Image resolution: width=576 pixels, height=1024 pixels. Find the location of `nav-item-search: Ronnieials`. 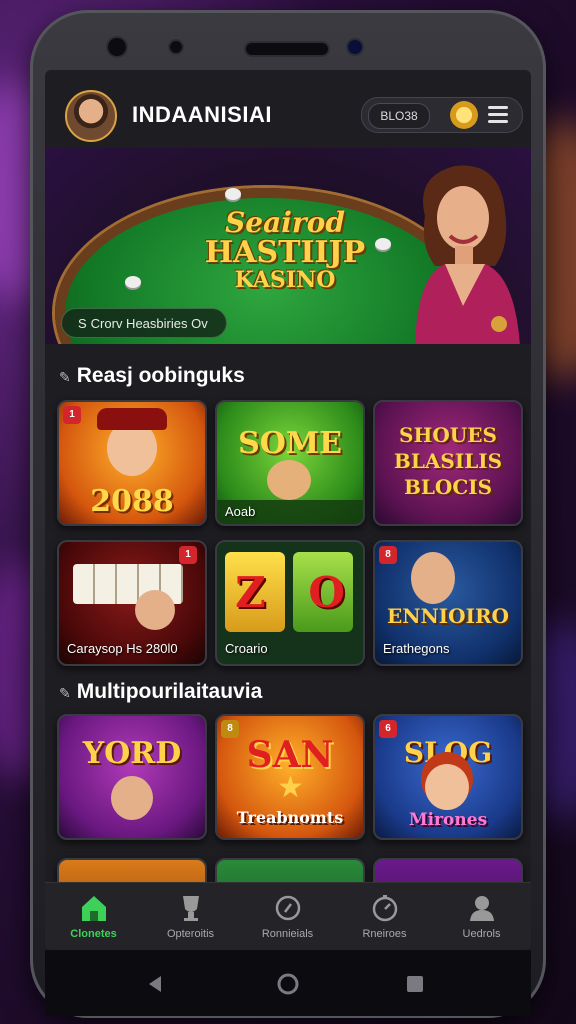

nav-item-search: Ronnieials is located at coordinates (287, 916).